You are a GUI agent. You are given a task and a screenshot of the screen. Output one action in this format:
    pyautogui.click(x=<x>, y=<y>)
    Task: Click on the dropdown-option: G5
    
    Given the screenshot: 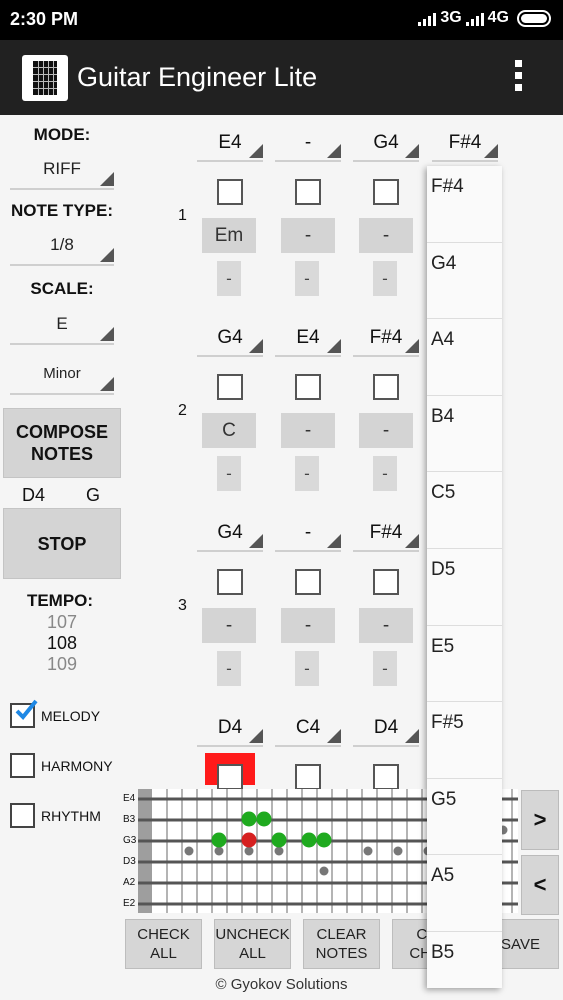 What is the action you would take?
    pyautogui.click(x=464, y=817)
    